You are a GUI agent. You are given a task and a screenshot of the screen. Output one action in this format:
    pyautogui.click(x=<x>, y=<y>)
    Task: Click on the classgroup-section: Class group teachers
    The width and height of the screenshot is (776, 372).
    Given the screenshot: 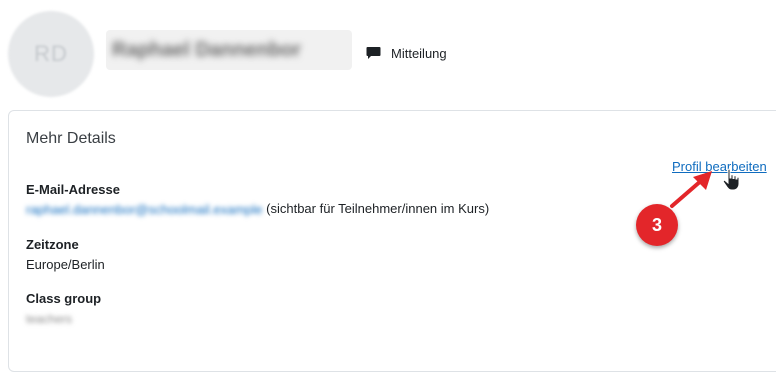 What is the action you would take?
    pyautogui.click(x=63, y=308)
    